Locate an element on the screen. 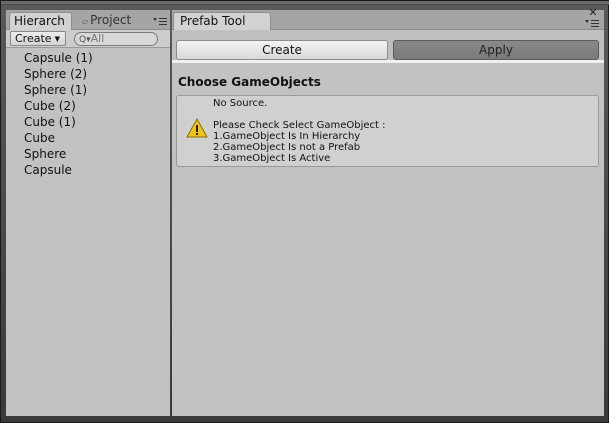  hierarchy-search-input: Q▾All is located at coordinates (116, 39).